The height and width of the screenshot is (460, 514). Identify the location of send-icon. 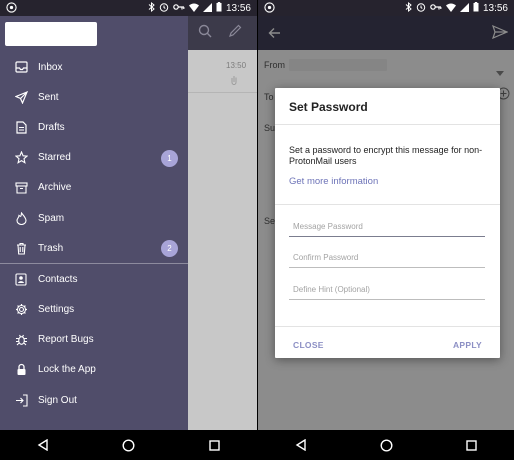
(21, 97).